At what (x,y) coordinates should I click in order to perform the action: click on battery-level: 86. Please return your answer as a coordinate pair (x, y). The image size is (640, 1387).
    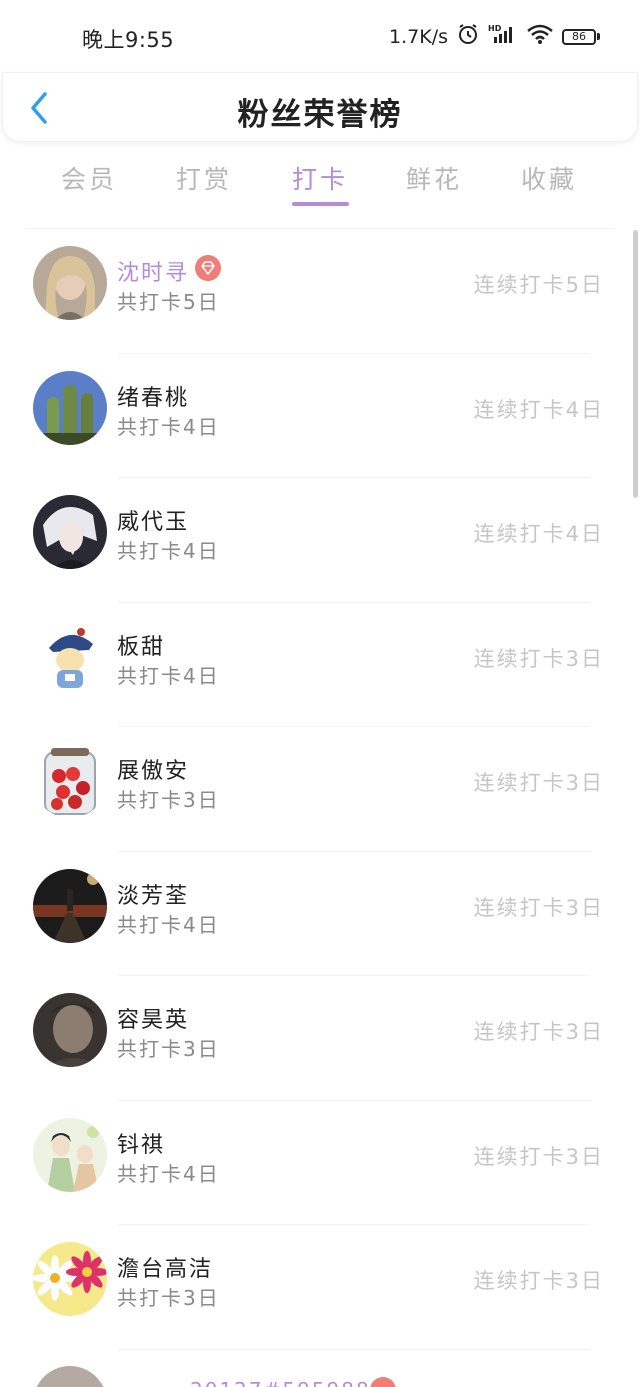
    Looking at the image, I should click on (579, 36).